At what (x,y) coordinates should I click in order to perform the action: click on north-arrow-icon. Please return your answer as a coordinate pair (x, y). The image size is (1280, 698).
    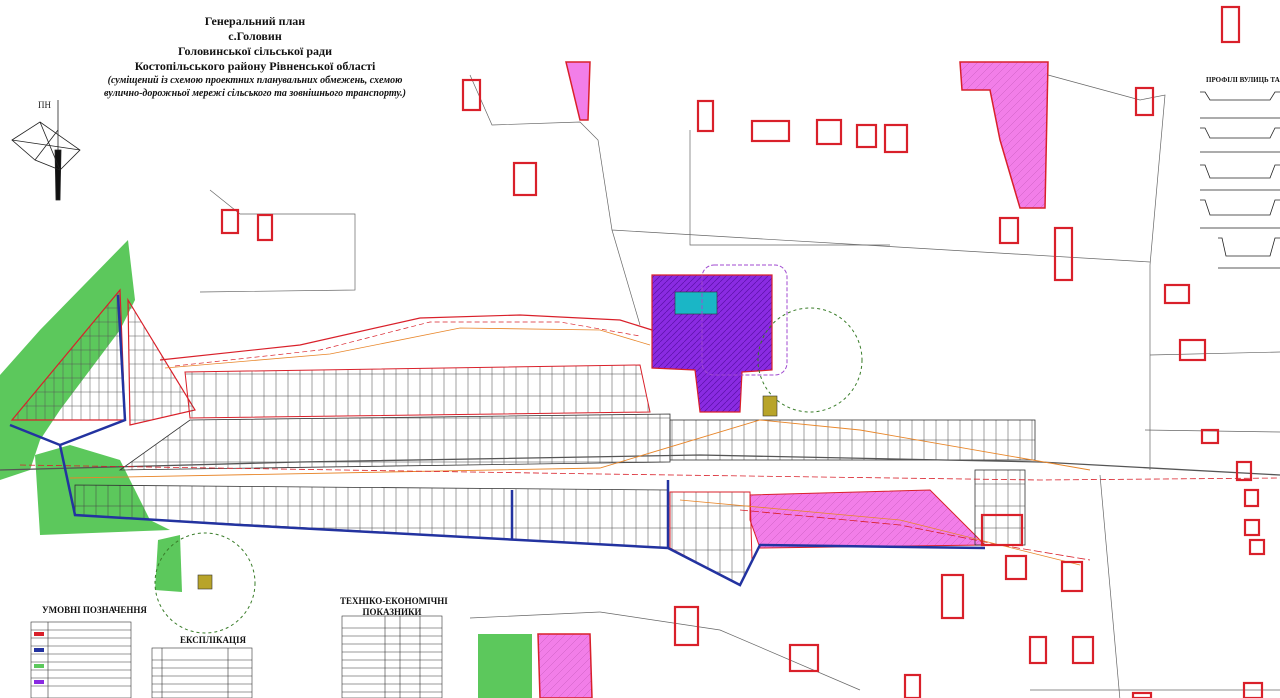
    Looking at the image, I should click on (46, 150).